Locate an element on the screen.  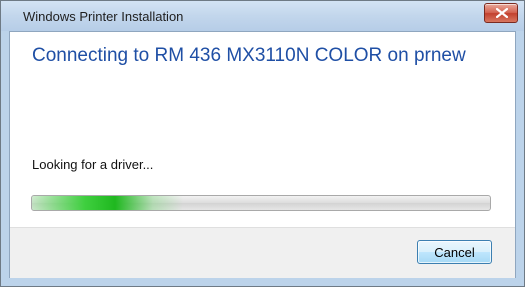
close-button is located at coordinates (501, 13).